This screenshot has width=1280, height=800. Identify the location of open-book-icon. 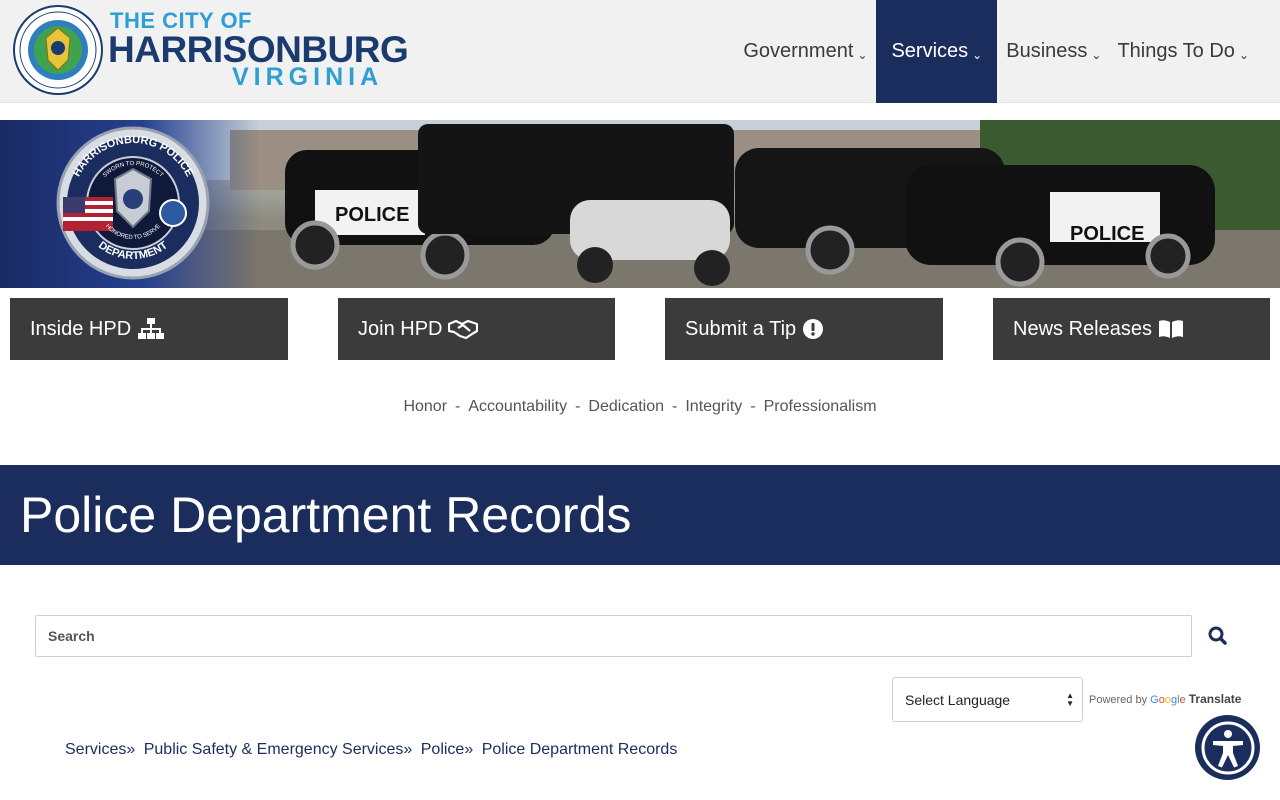
(1170, 329).